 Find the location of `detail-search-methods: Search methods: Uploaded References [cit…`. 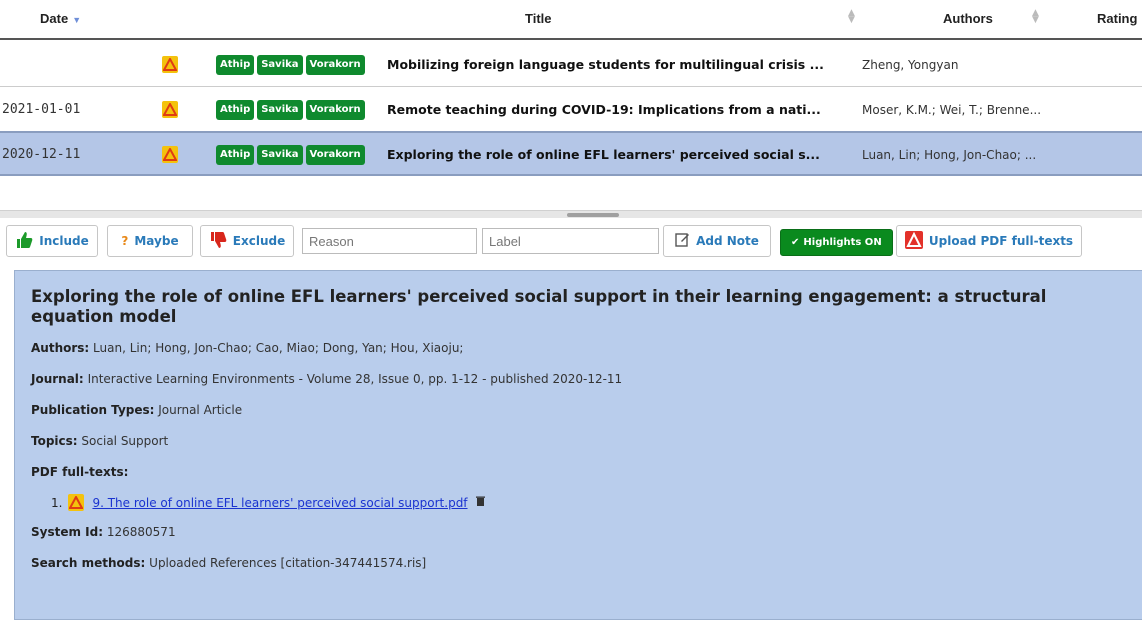

detail-search-methods: Search methods: Uploaded References [cit… is located at coordinates (584, 563).